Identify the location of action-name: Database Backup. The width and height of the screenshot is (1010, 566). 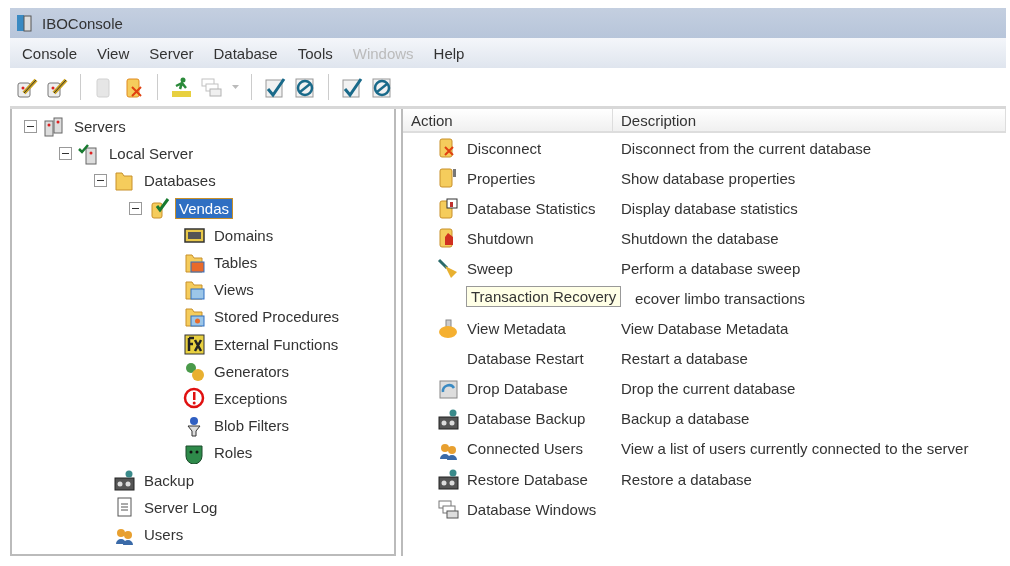
(526, 419).